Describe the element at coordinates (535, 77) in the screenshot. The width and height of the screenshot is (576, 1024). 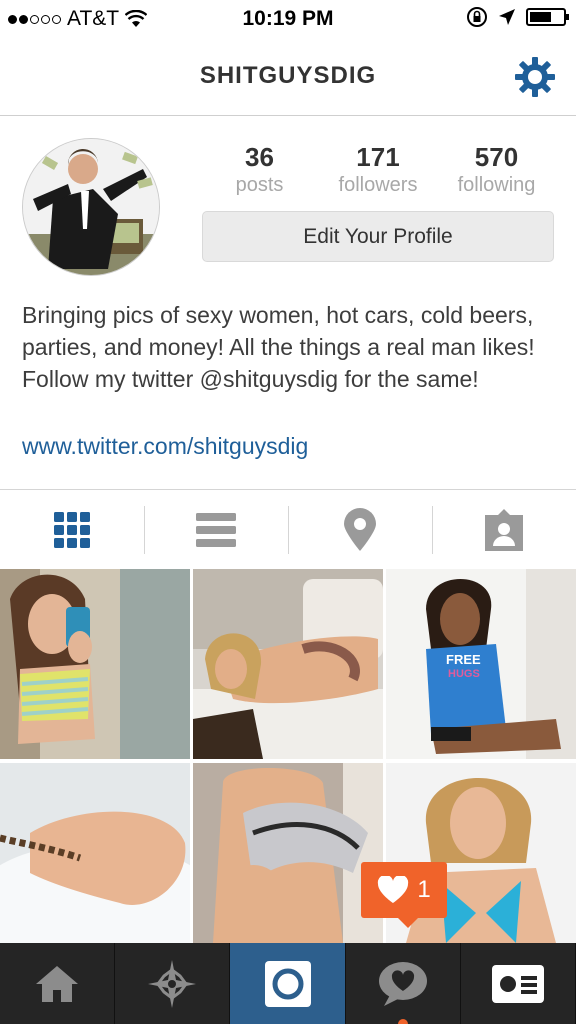
I see `gear-icon` at that location.